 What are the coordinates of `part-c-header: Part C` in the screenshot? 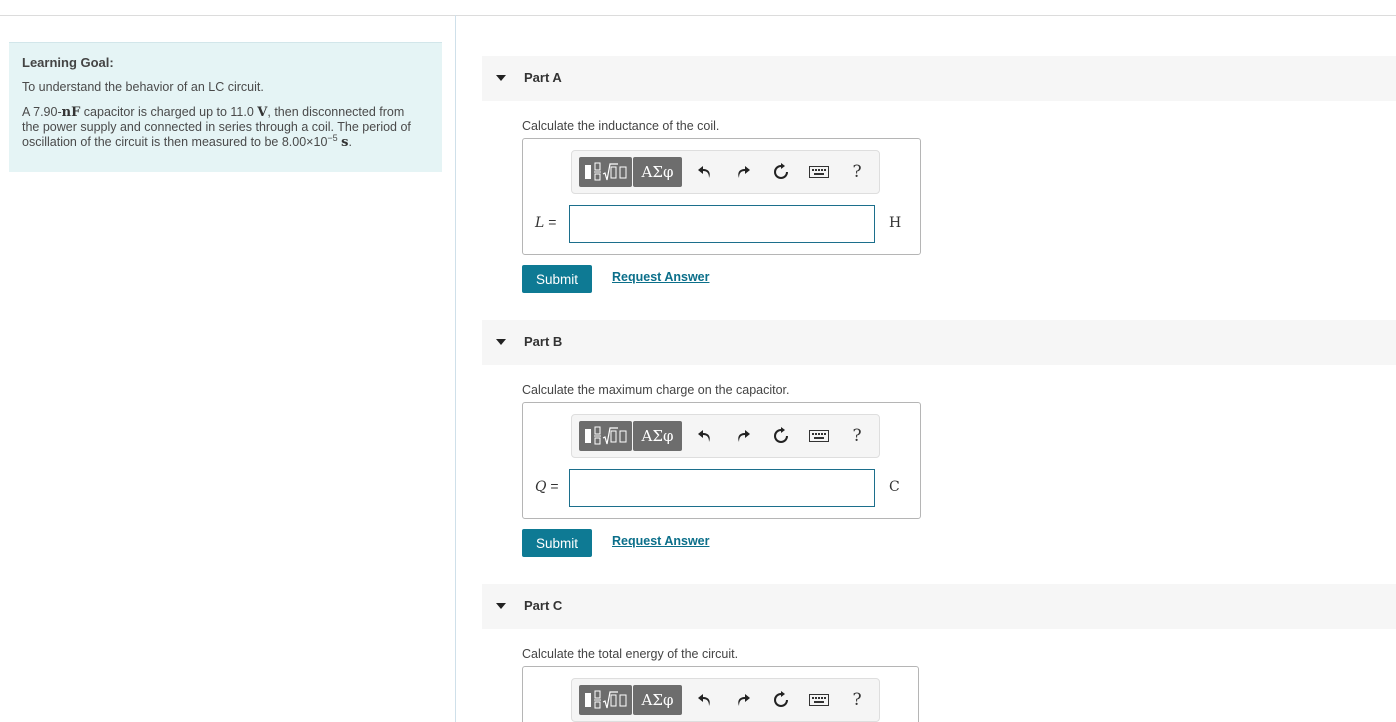 It's located at (939, 606).